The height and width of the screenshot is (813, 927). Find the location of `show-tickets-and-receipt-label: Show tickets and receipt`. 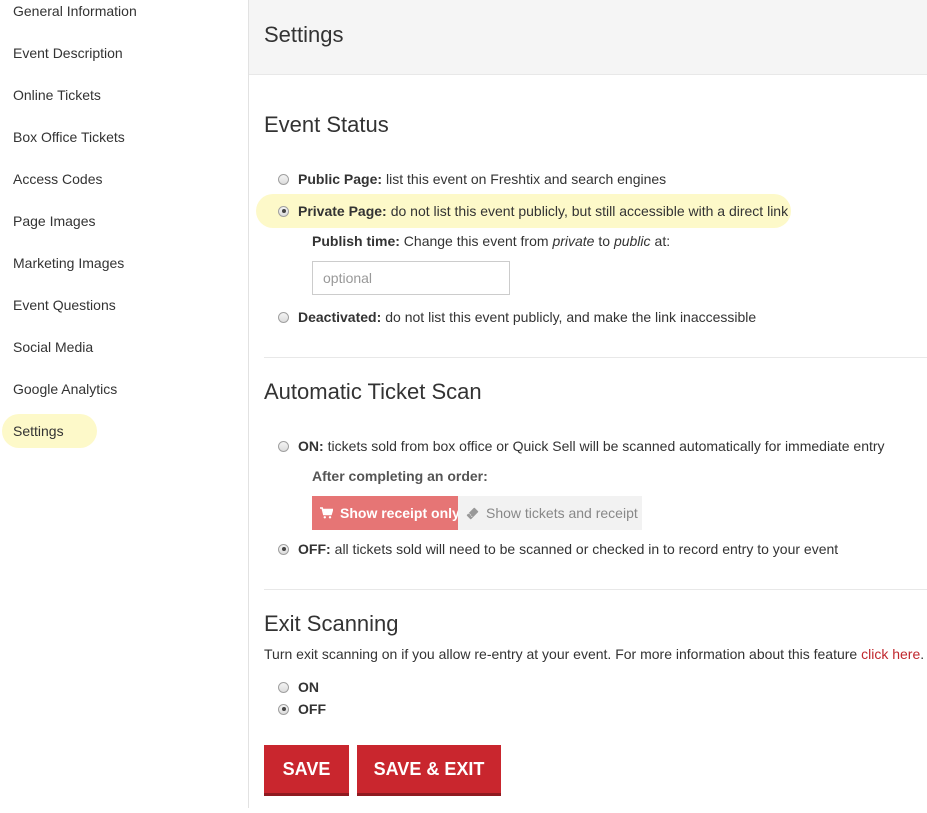

show-tickets-and-receipt-label: Show tickets and receipt is located at coordinates (562, 513).